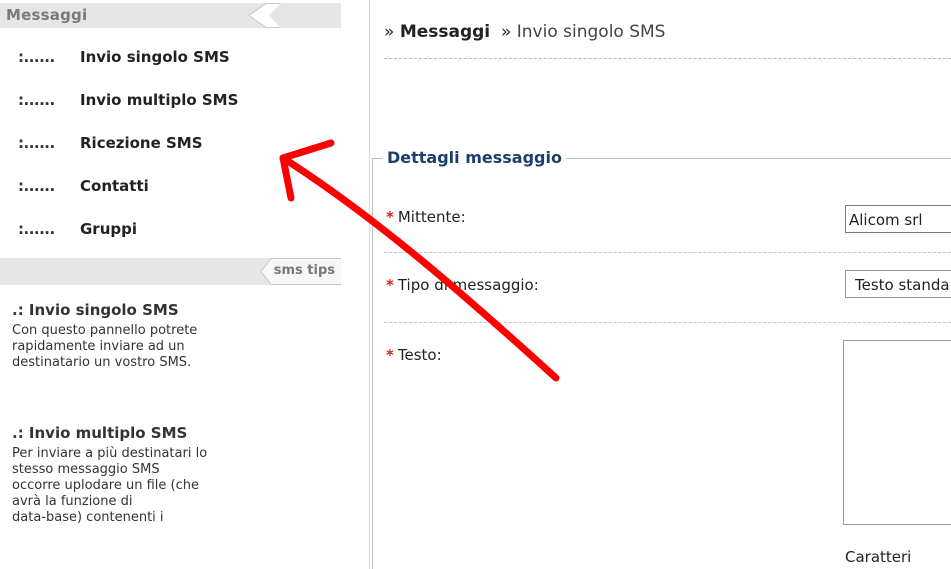  What do you see at coordinates (878, 557) in the screenshot?
I see `characters-label: Caratteri` at bounding box center [878, 557].